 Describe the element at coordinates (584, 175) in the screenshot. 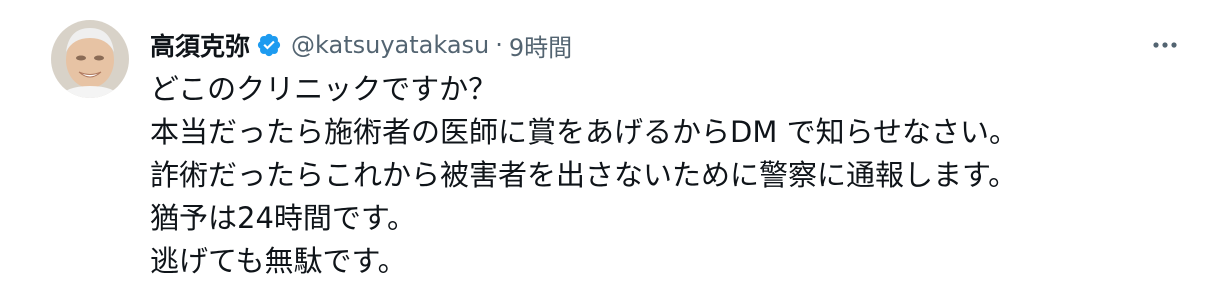

I see `tweet-text-line: 詐術だったらこれから被害者を出さないために警察に通報します。` at that location.